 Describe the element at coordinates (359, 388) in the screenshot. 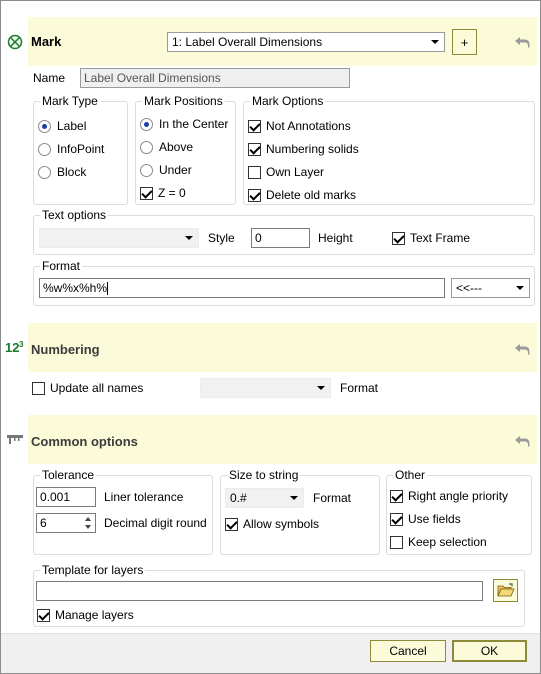

I see `numbering-format-label: Format` at that location.